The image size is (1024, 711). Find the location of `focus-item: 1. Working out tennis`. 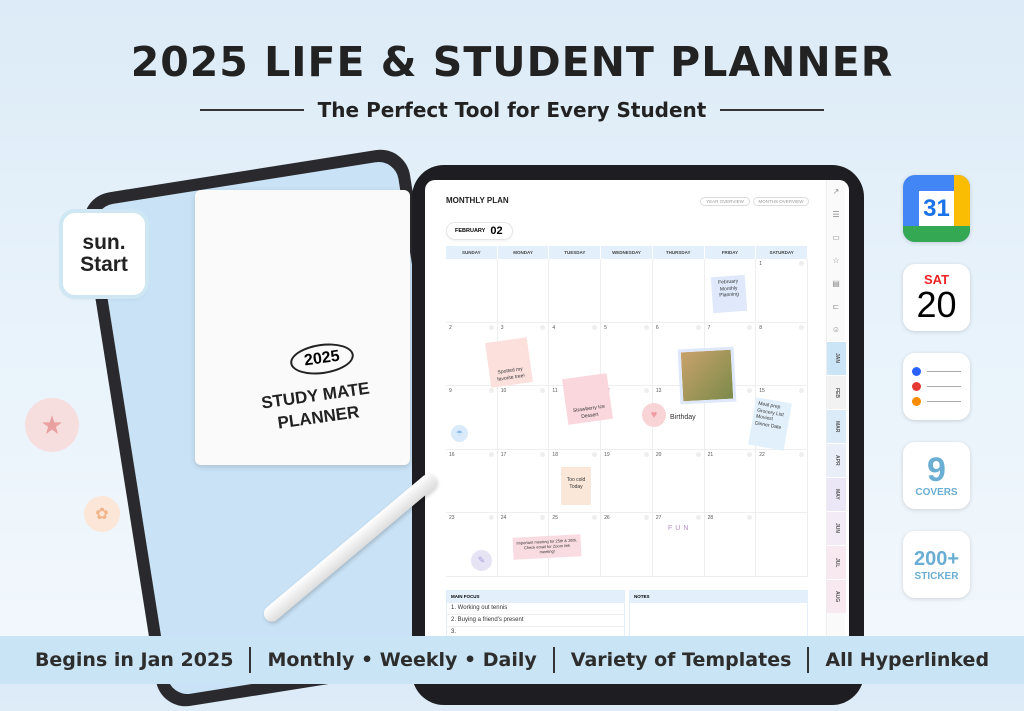

focus-item: 1. Working out tennis is located at coordinates (535, 609).